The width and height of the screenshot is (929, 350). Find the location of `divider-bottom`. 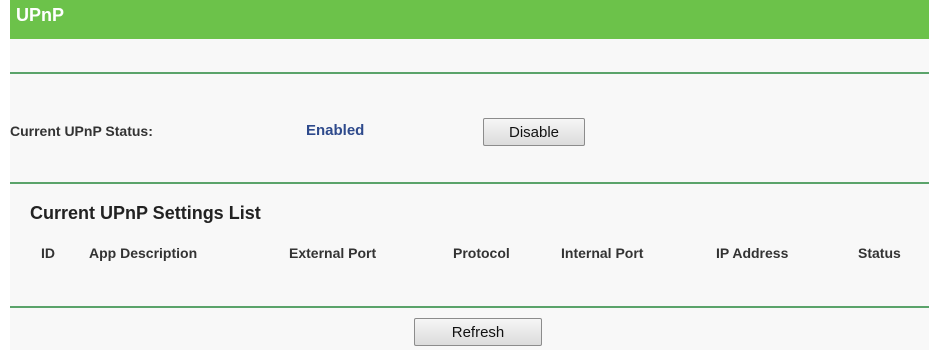

divider-bottom is located at coordinates (469, 307).